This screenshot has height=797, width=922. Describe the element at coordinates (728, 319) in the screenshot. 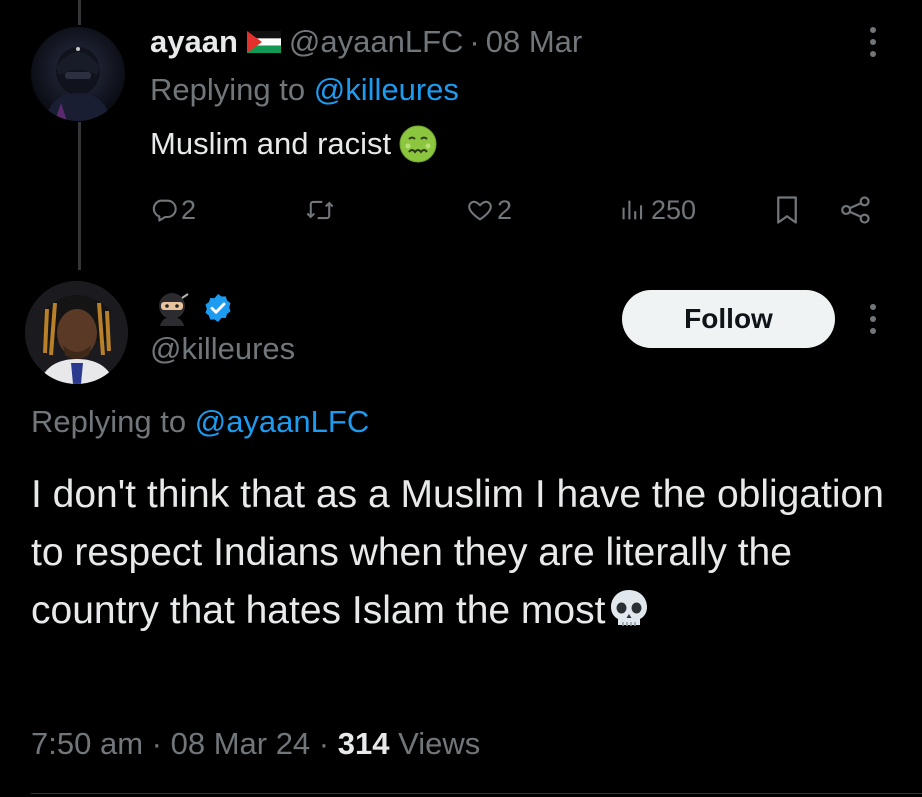

I see `follow-button: Follow` at that location.